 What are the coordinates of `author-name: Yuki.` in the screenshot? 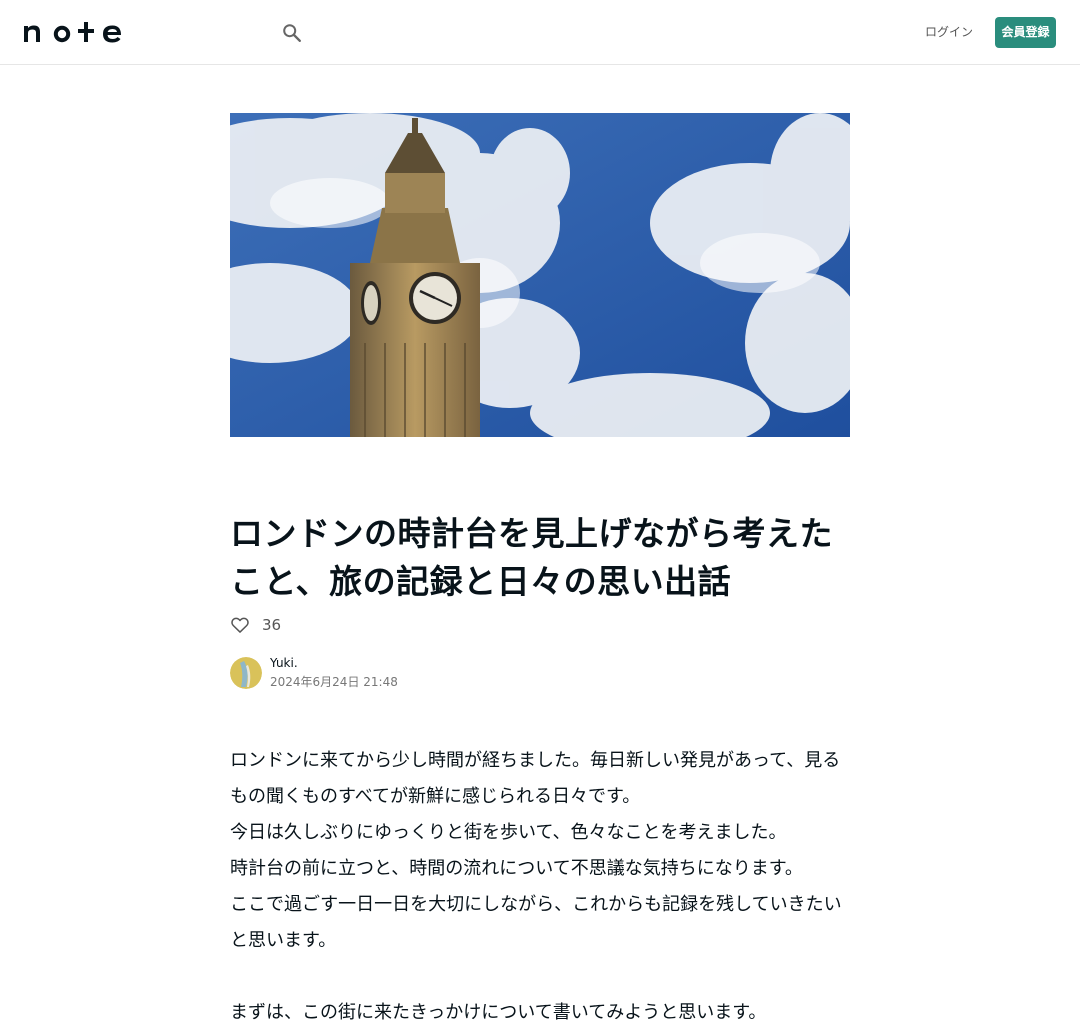 It's located at (334, 663).